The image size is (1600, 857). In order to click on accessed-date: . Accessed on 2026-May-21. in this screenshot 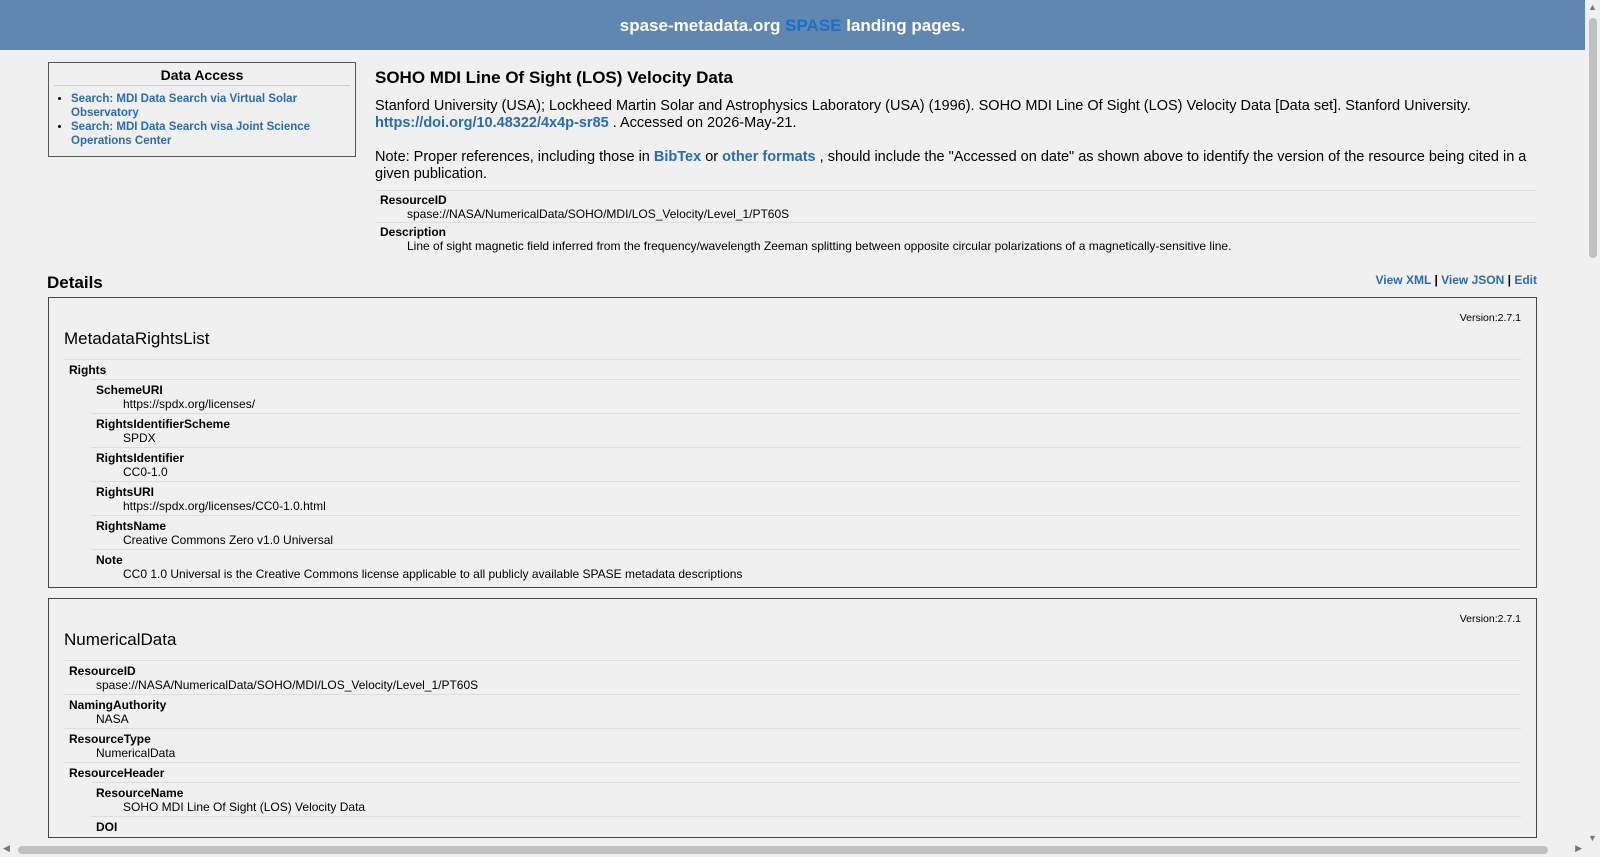, I will do `click(704, 123)`.